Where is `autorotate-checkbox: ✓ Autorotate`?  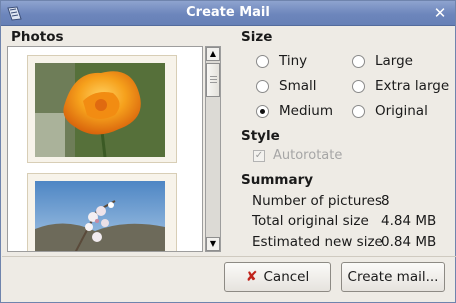
autorotate-checkbox: ✓ Autorotate is located at coordinates (297, 155).